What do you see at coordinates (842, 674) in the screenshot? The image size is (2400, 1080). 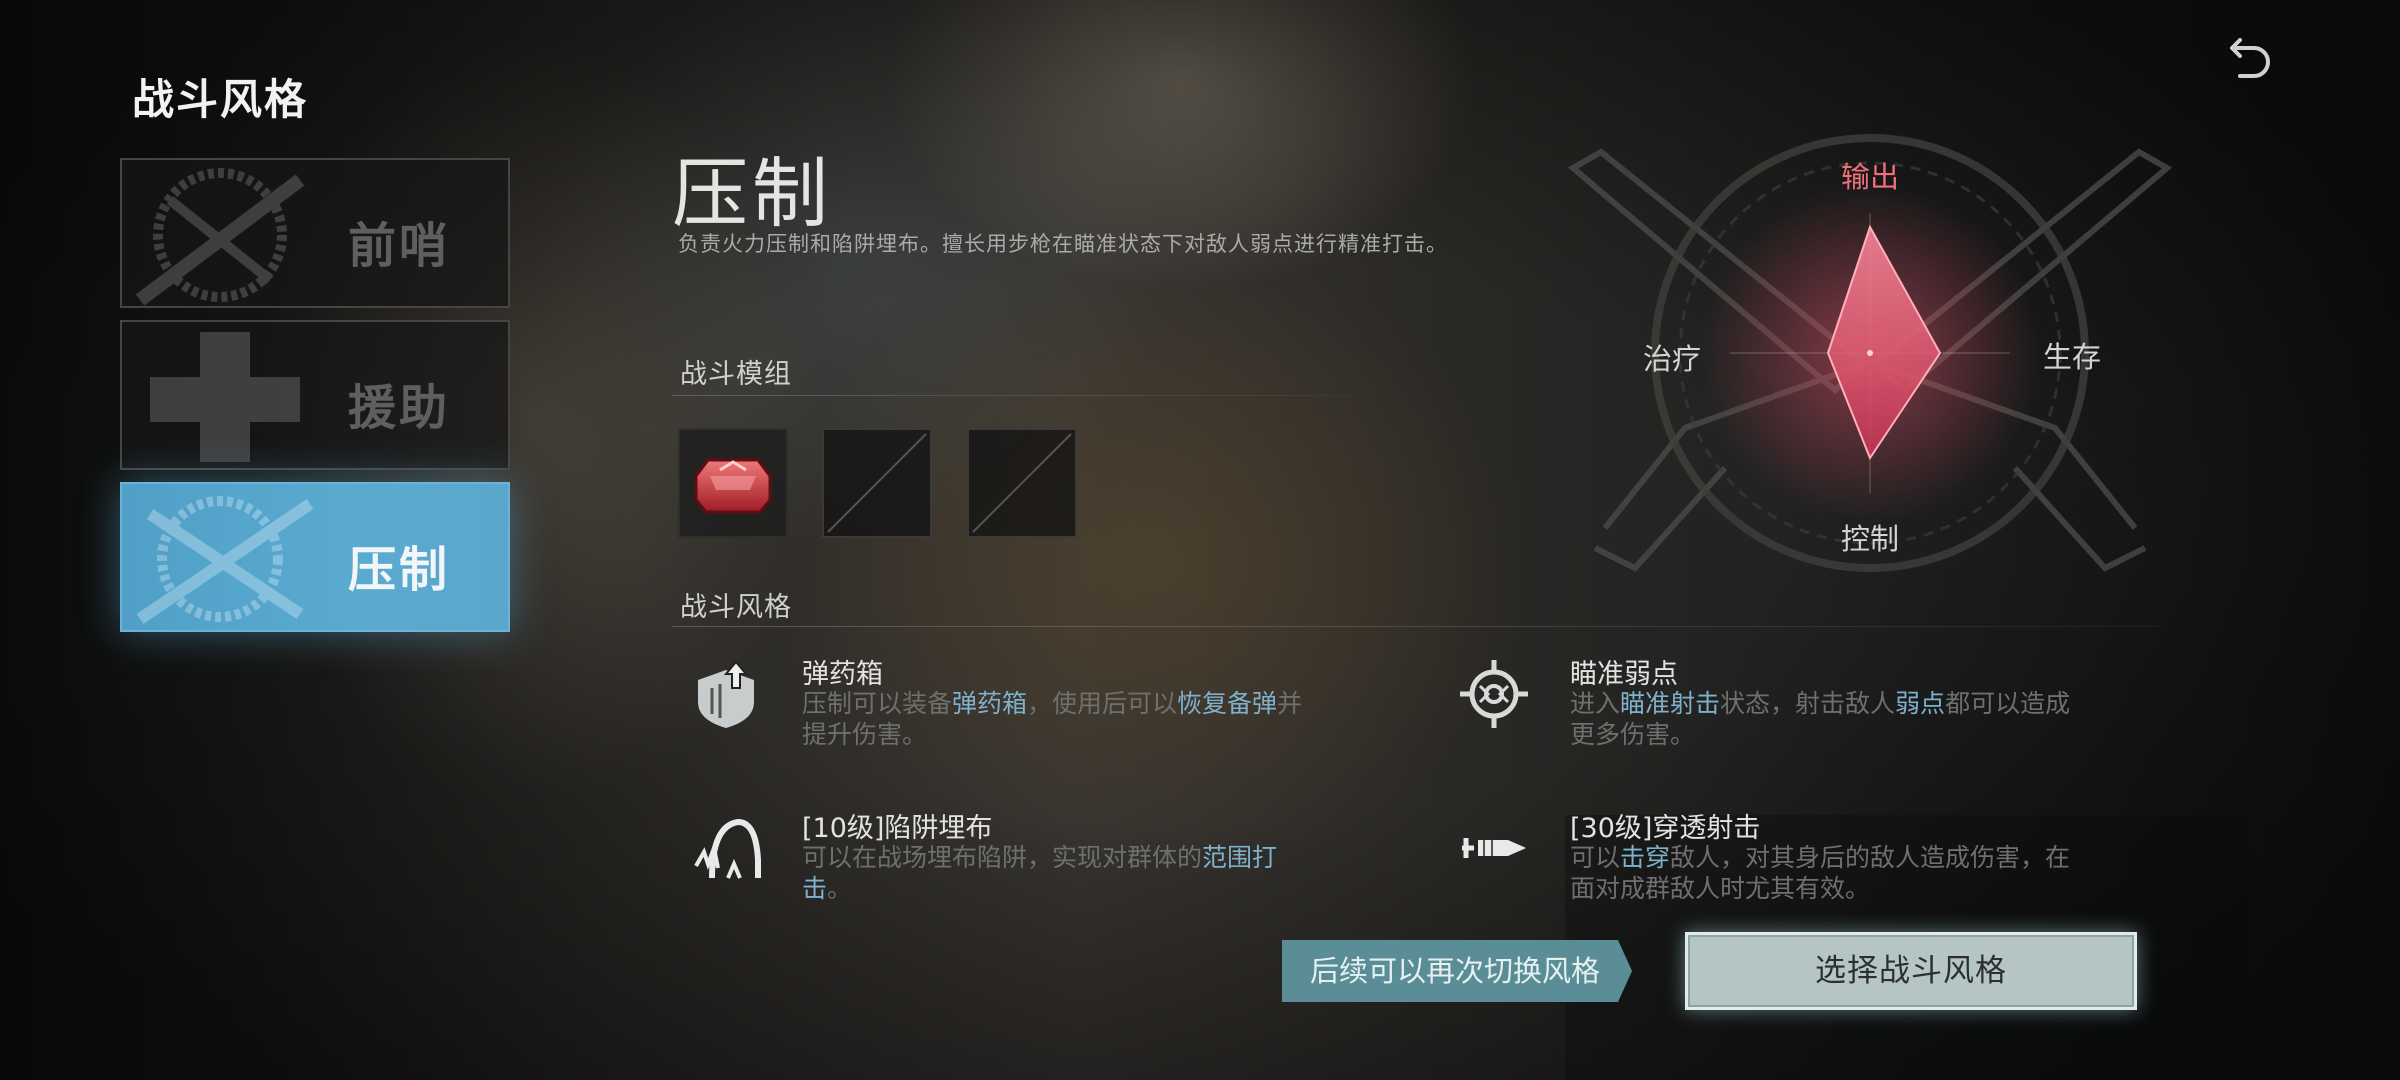 I see `feature-title: 弹药箱` at bounding box center [842, 674].